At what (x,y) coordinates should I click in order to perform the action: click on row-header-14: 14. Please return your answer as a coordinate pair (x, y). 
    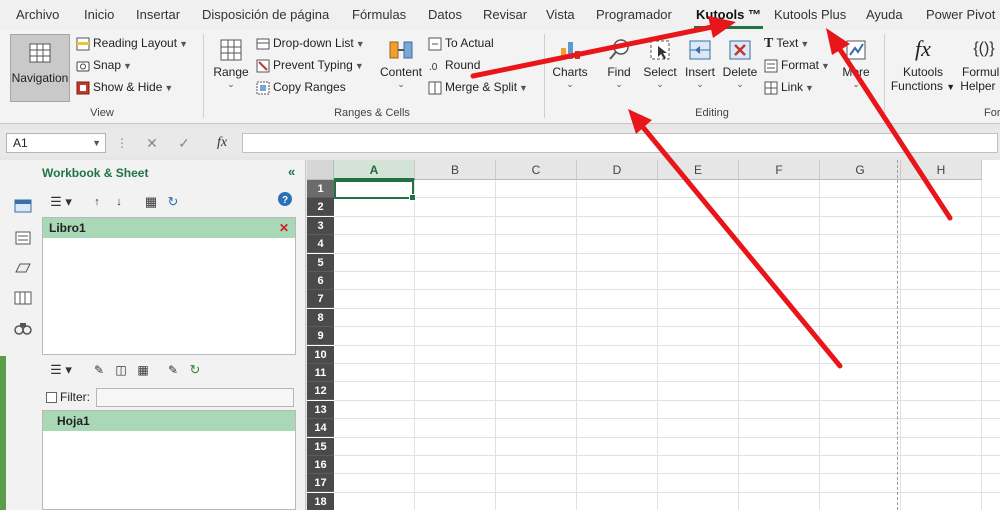
    Looking at the image, I should click on (320, 428).